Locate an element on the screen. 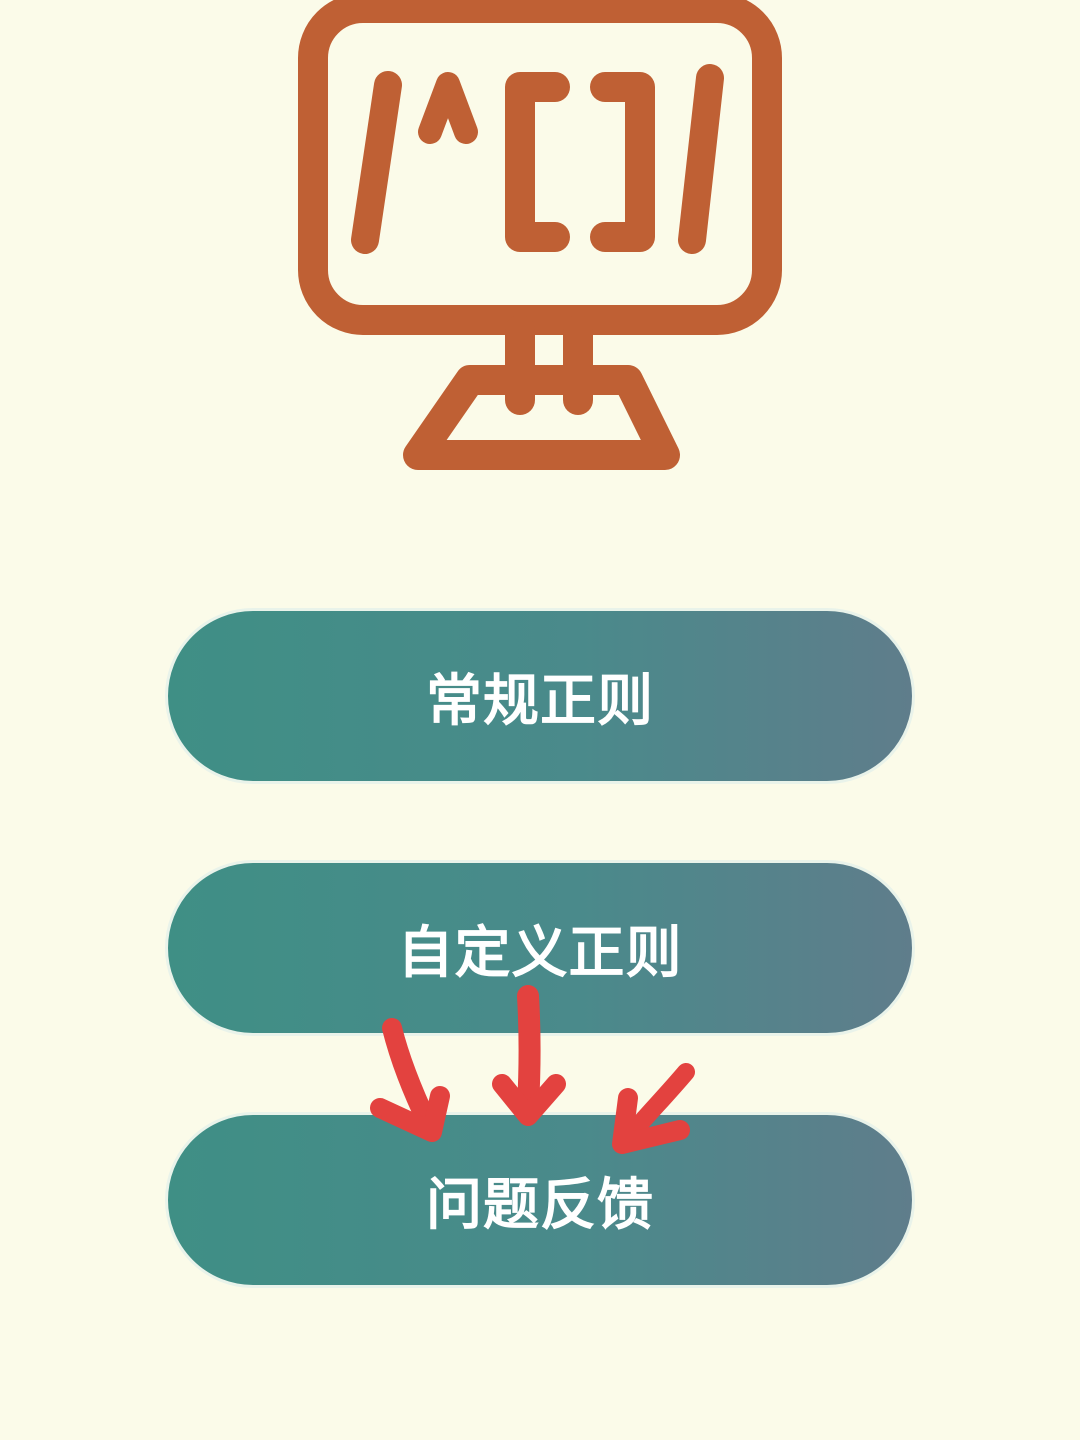 This screenshot has width=1080, height=1440. regular-regex-label: 常规正则 is located at coordinates (540, 701).